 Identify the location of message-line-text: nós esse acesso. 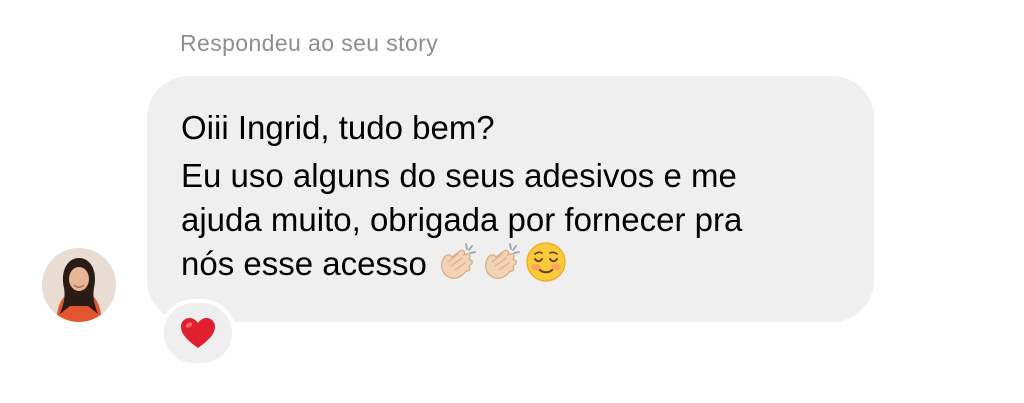
(304, 263).